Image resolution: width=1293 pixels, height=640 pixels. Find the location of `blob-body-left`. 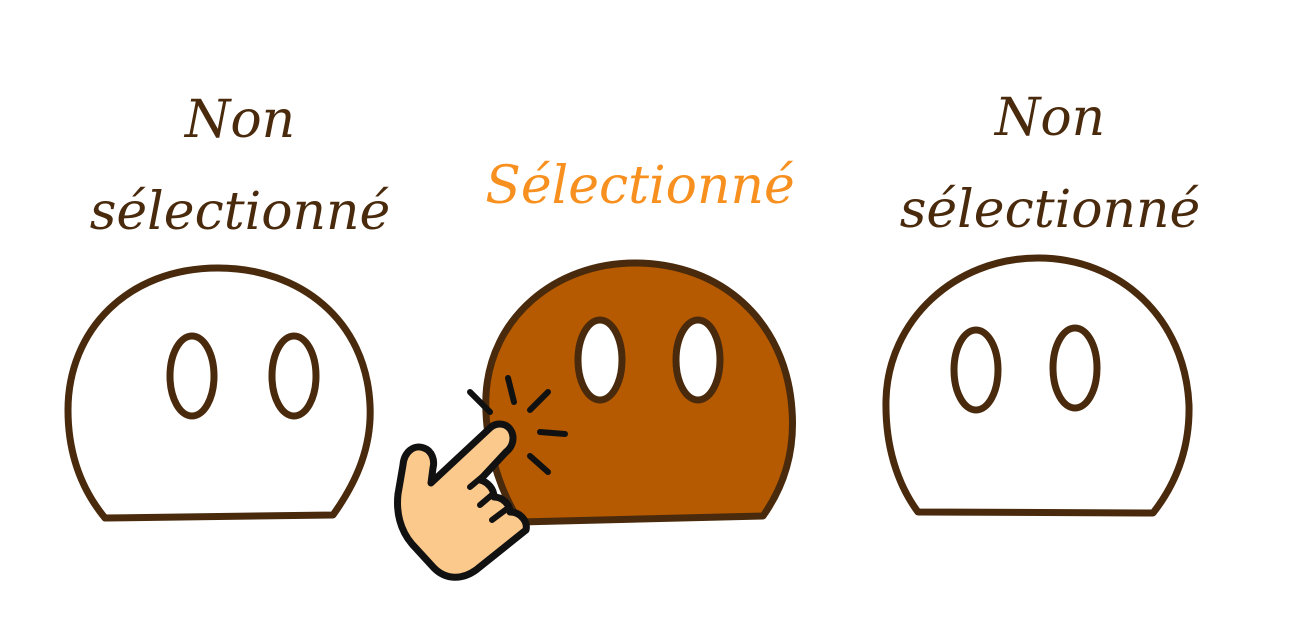

blob-body-left is located at coordinates (219, 393).